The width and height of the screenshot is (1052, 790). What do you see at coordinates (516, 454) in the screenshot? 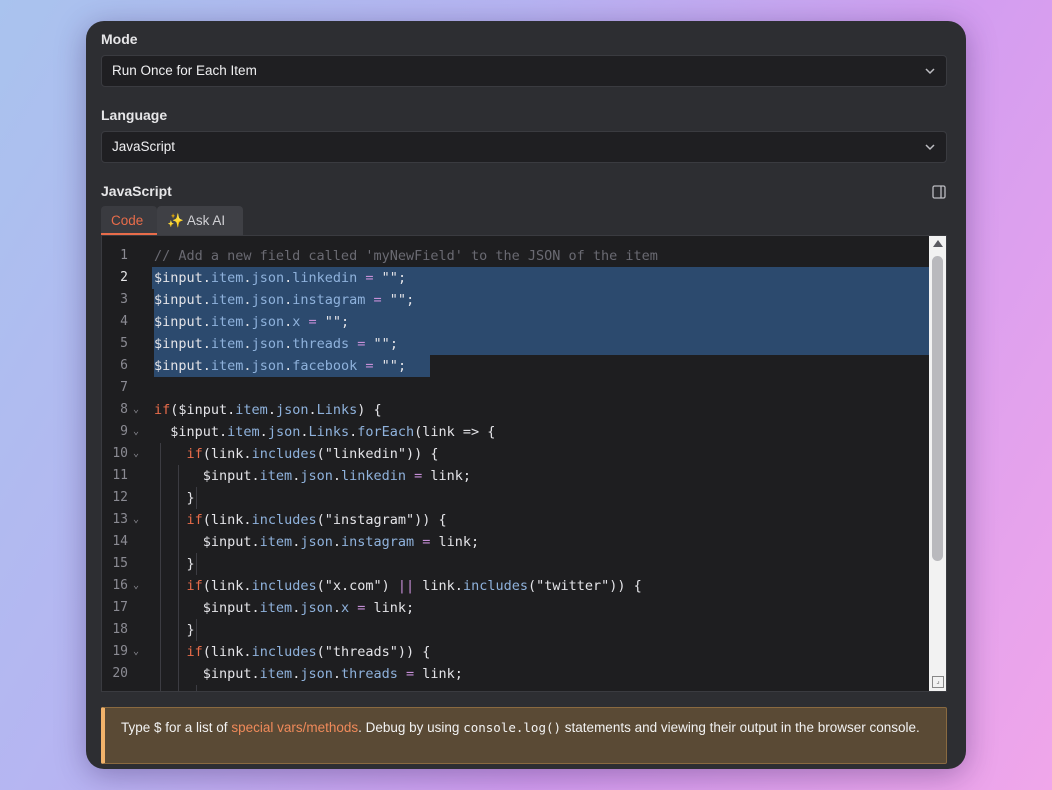
I see `code-line: 10 ⌄ if(link.includes("linkedin")) {` at bounding box center [516, 454].